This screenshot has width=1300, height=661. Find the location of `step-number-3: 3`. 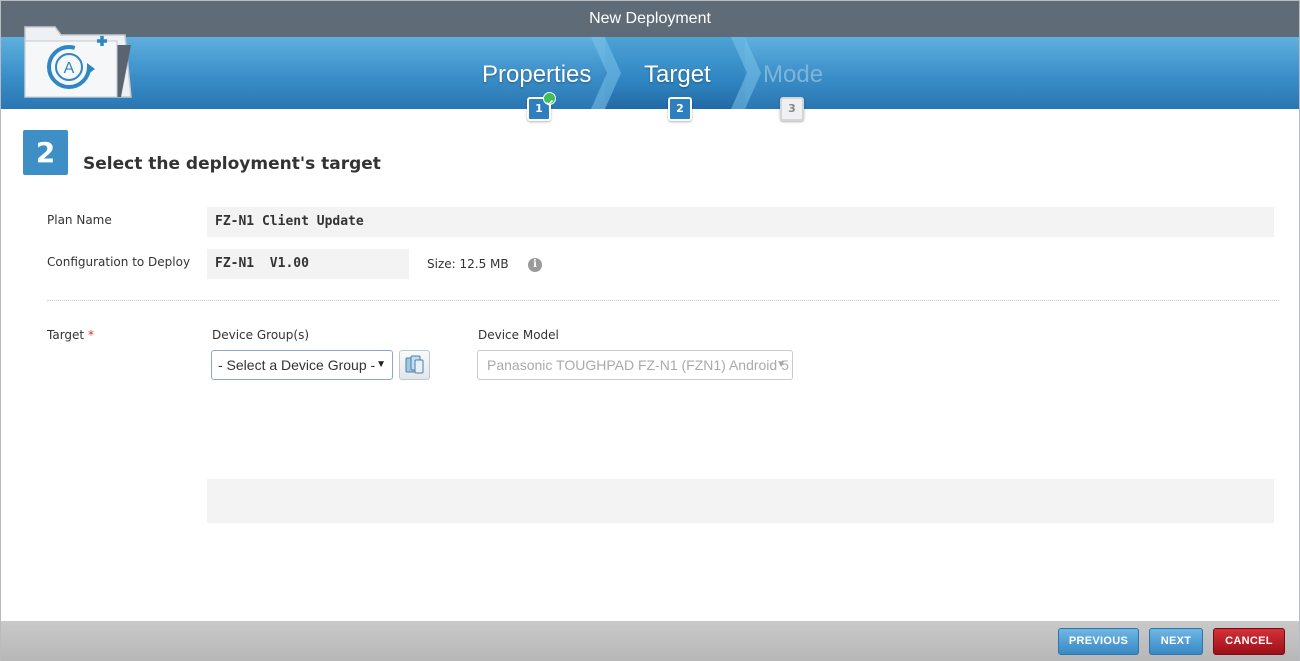

step-number-3: 3 is located at coordinates (792, 109).